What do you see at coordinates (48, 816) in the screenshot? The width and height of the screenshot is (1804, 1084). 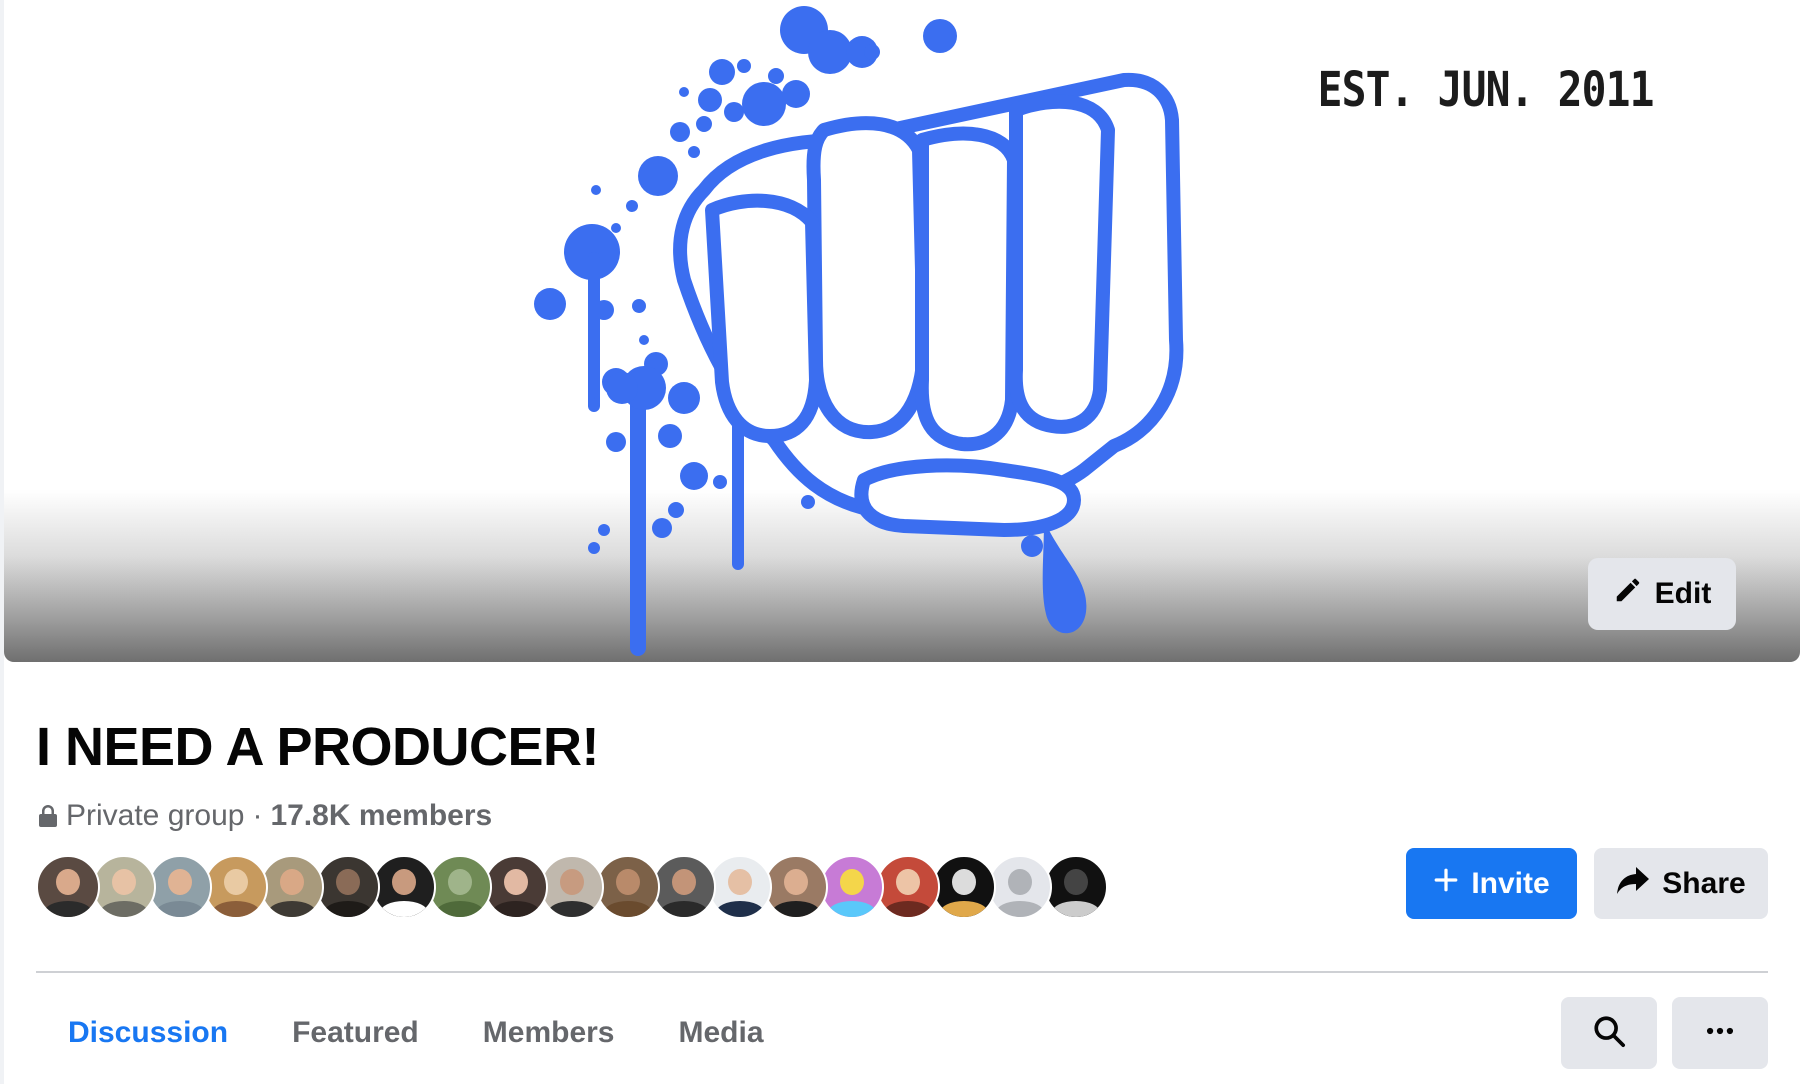 I see `lock-icon` at bounding box center [48, 816].